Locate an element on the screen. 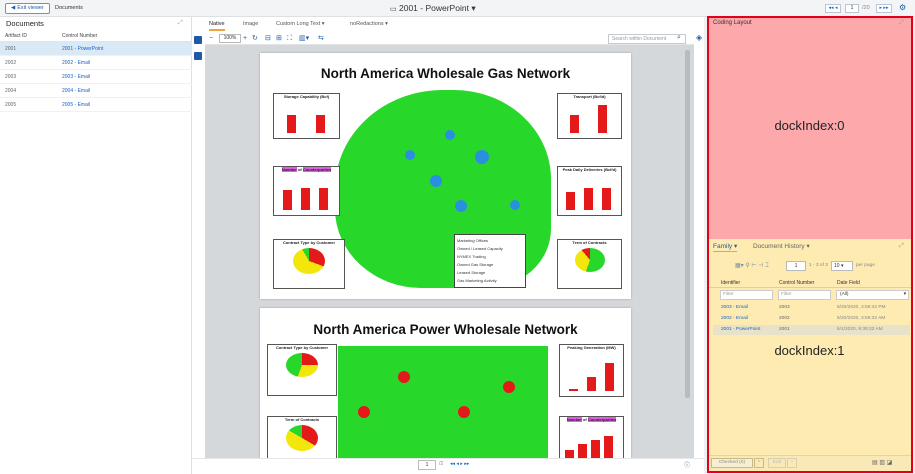 This screenshot has height=474, width=915. viewer-scrollbar is located at coordinates (687, 224).